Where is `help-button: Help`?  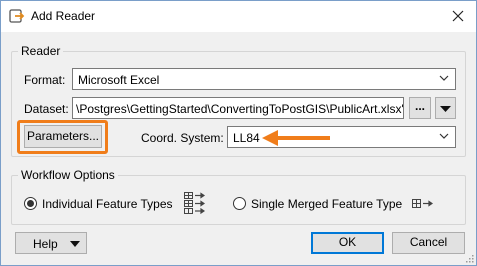 help-button: Help is located at coordinates (51, 243).